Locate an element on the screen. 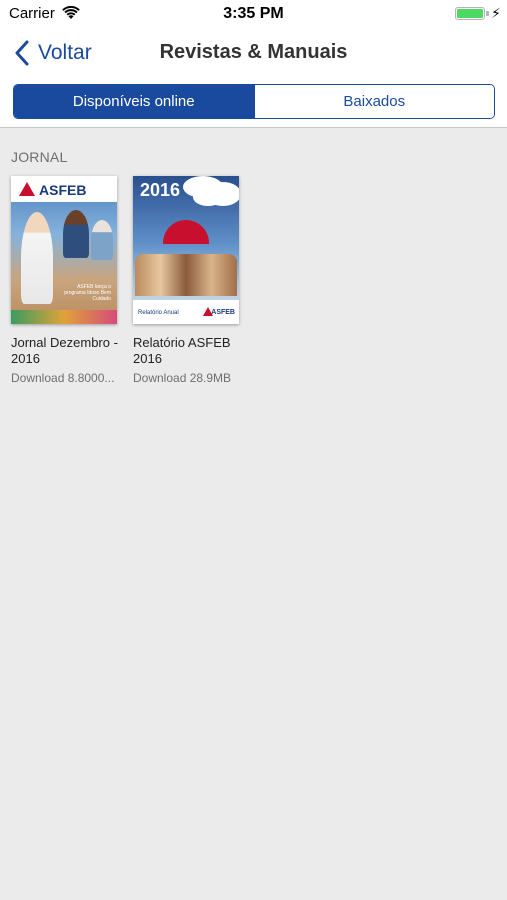  umbrella-icon is located at coordinates (186, 232).